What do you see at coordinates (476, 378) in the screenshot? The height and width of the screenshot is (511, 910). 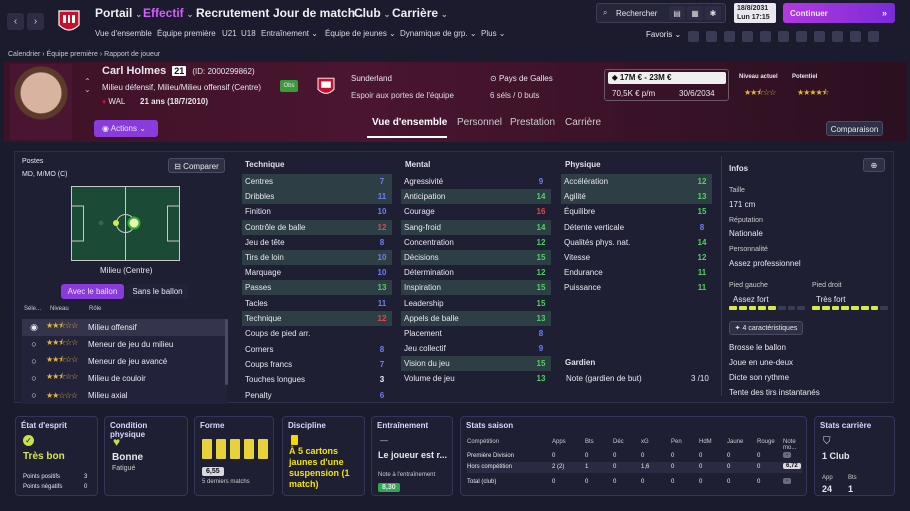 I see `attribute-row: Volume de jeu 13` at bounding box center [476, 378].